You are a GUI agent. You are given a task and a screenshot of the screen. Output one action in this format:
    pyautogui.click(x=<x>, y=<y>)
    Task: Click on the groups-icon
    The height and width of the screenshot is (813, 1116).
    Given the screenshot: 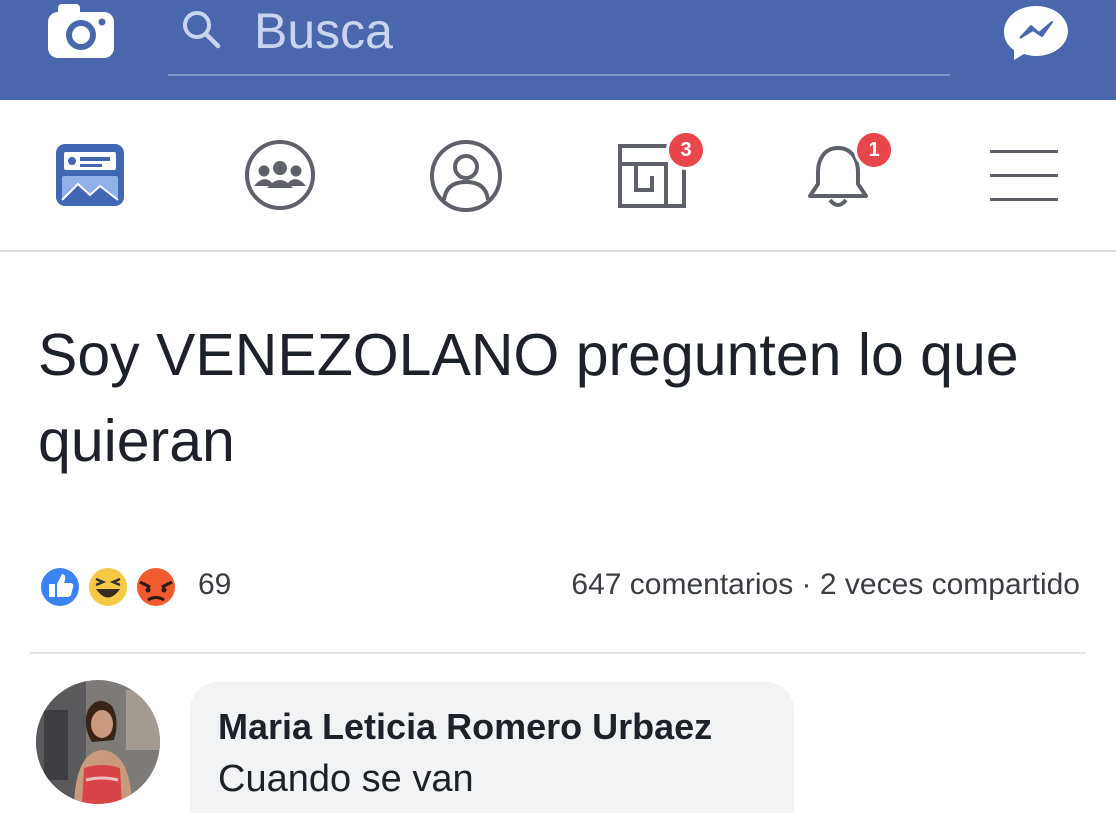 What is the action you would take?
    pyautogui.click(x=280, y=177)
    